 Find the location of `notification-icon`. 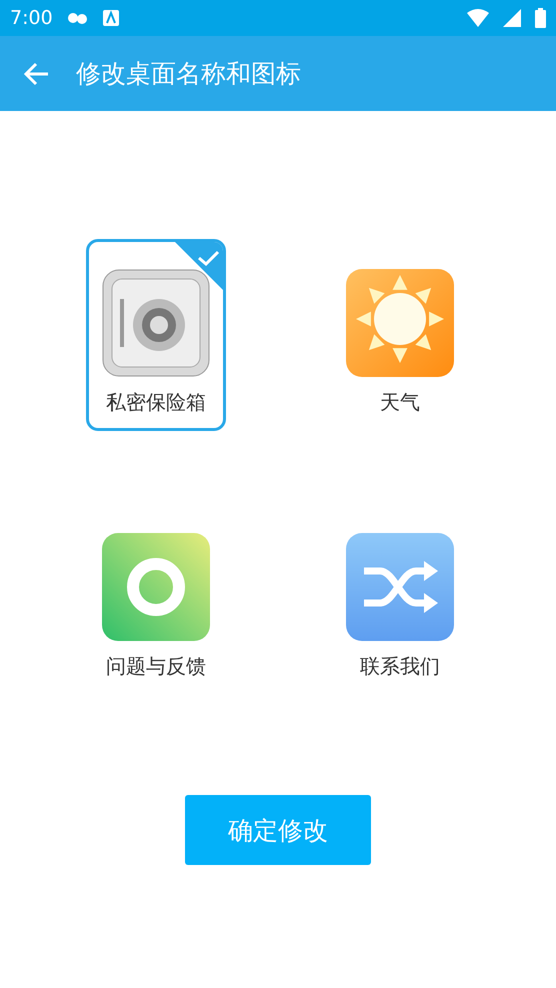

notification-icon is located at coordinates (77, 18).